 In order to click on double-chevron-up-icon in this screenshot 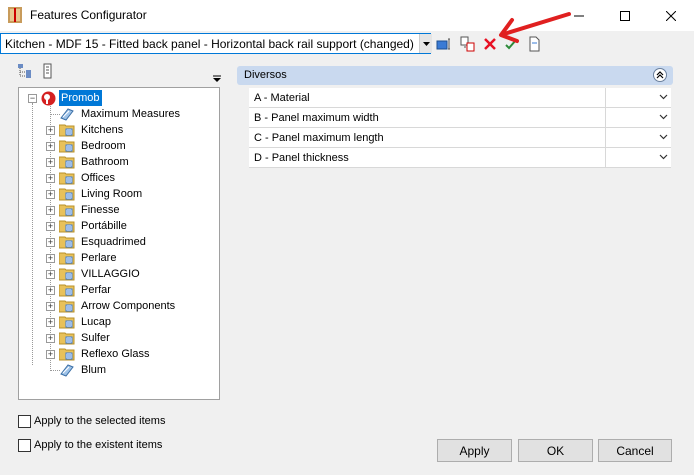, I will do `click(660, 75)`.